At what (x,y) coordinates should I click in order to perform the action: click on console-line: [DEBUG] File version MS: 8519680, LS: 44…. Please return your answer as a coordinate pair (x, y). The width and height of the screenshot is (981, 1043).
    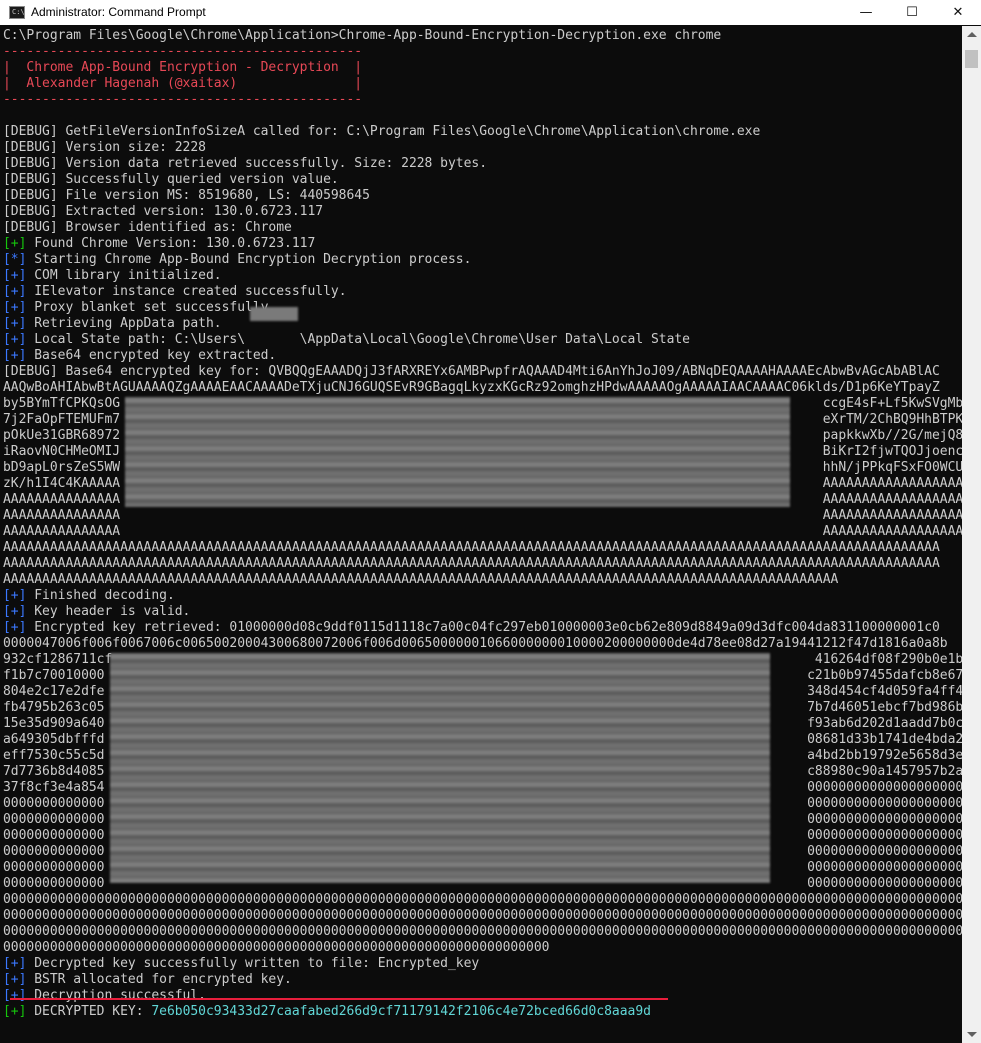
    Looking at the image, I should click on (186, 196).